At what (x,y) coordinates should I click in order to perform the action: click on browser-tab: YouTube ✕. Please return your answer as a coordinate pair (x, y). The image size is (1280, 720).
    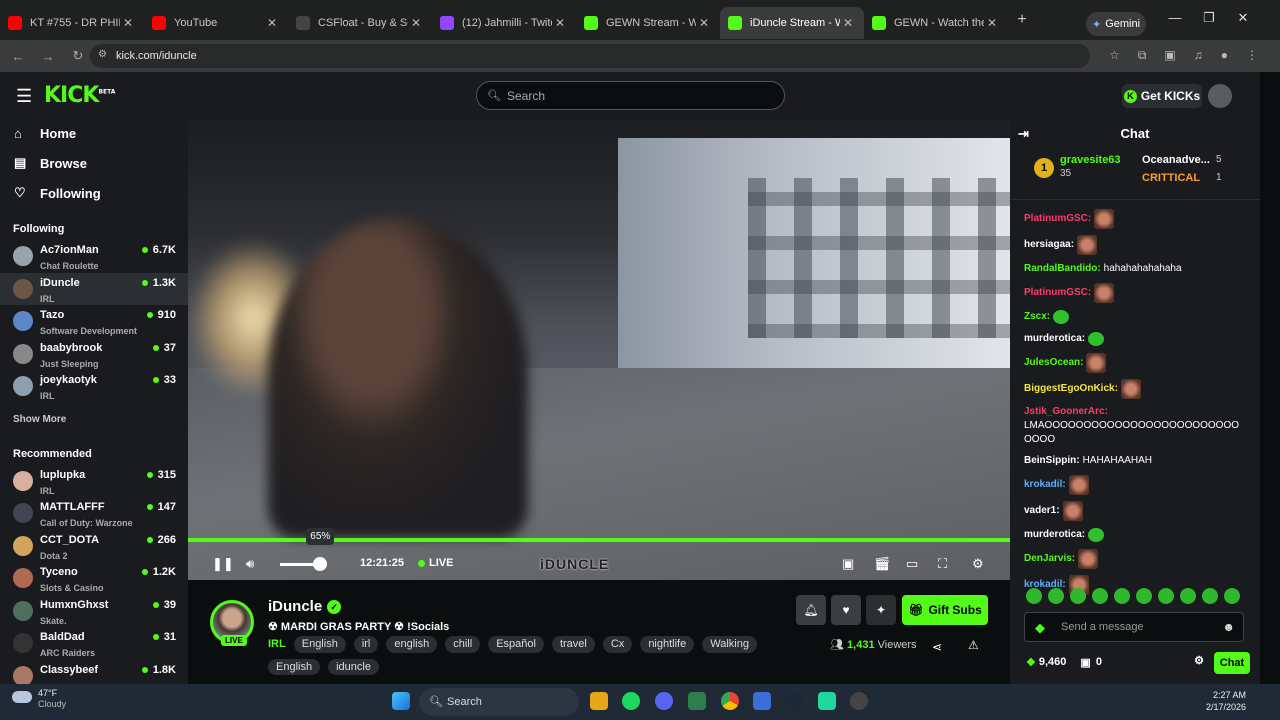
    Looking at the image, I should click on (216, 23).